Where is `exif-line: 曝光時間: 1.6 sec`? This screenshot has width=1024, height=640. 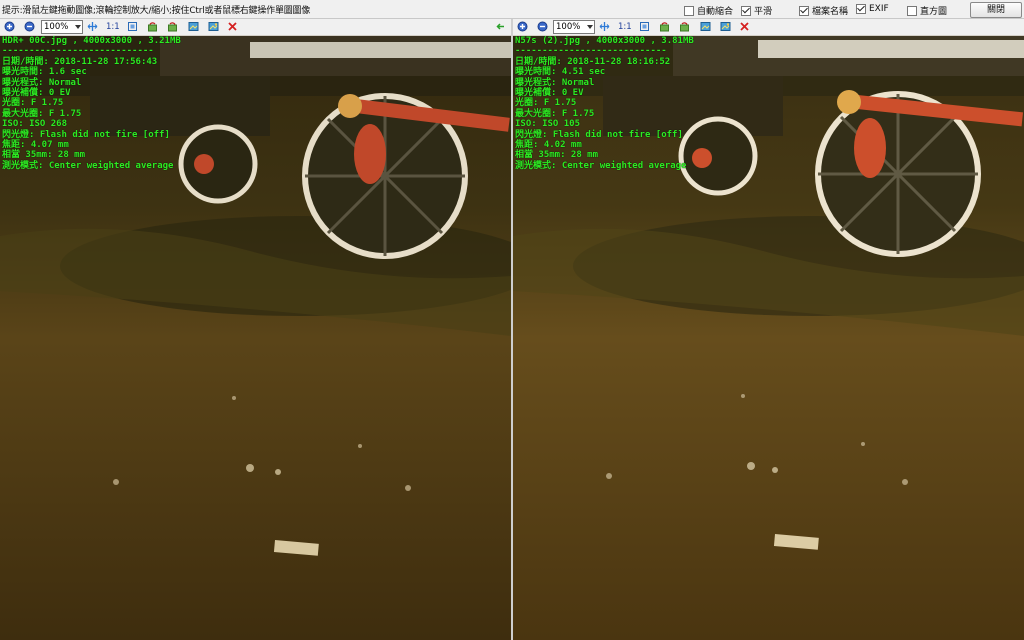
exif-line: 曝光時間: 1.6 sec is located at coordinates (44, 72).